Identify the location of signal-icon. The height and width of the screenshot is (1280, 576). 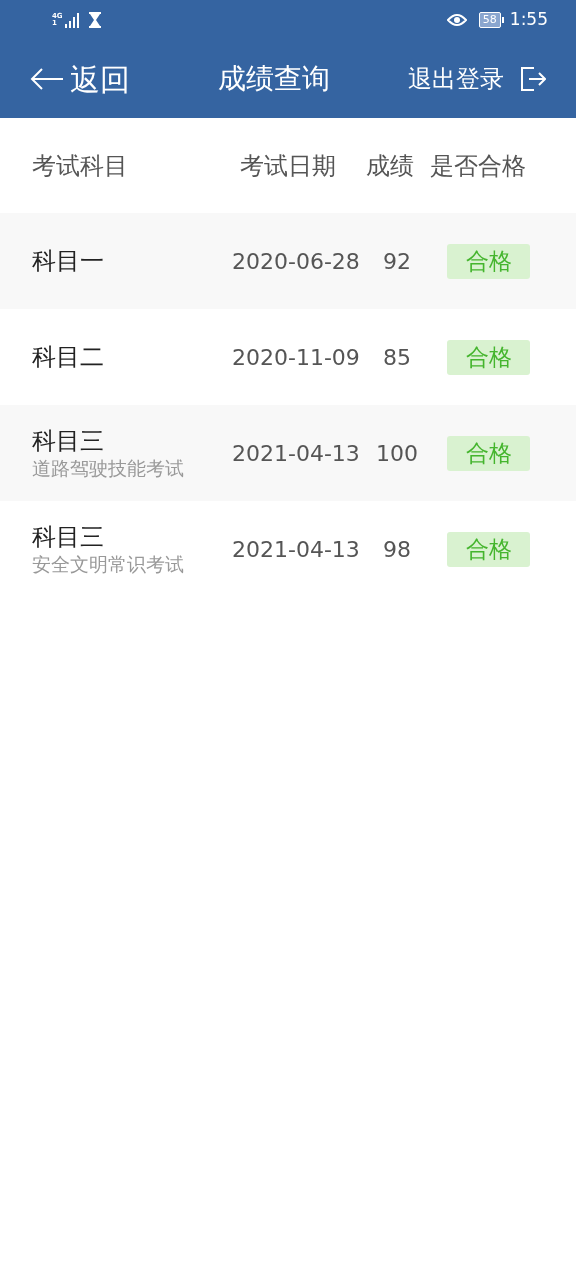
(72, 20).